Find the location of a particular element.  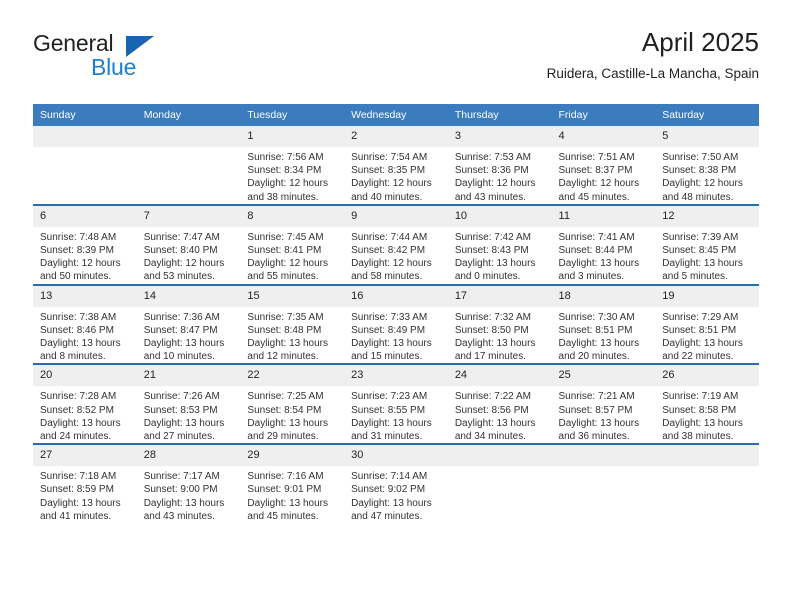

day-number: 18 is located at coordinates (603, 296).